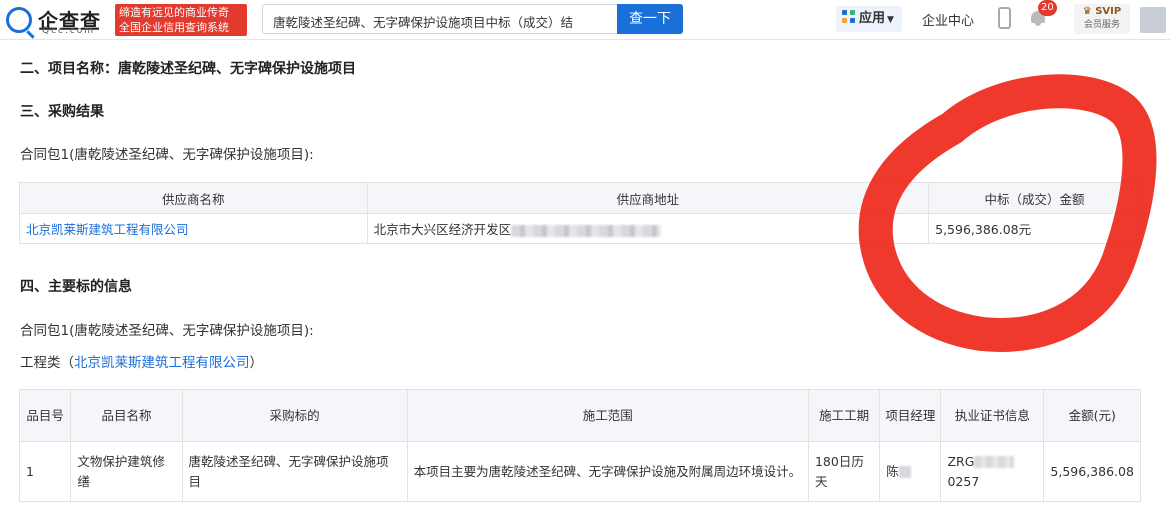 The image size is (1170, 512). Describe the element at coordinates (961, 461) in the screenshot. I see `certificate-prefix: ZRG` at that location.